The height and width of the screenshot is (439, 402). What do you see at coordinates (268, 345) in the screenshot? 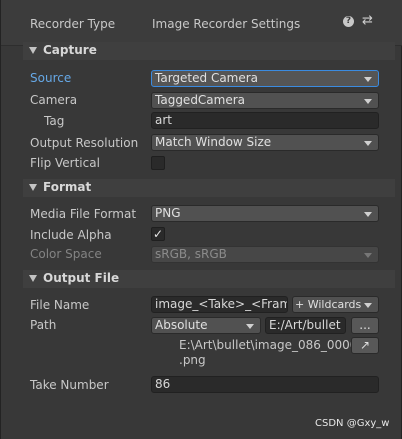
I see `resolved-path-line1: E:\Art\bullet\image_086_0000` at bounding box center [268, 345].